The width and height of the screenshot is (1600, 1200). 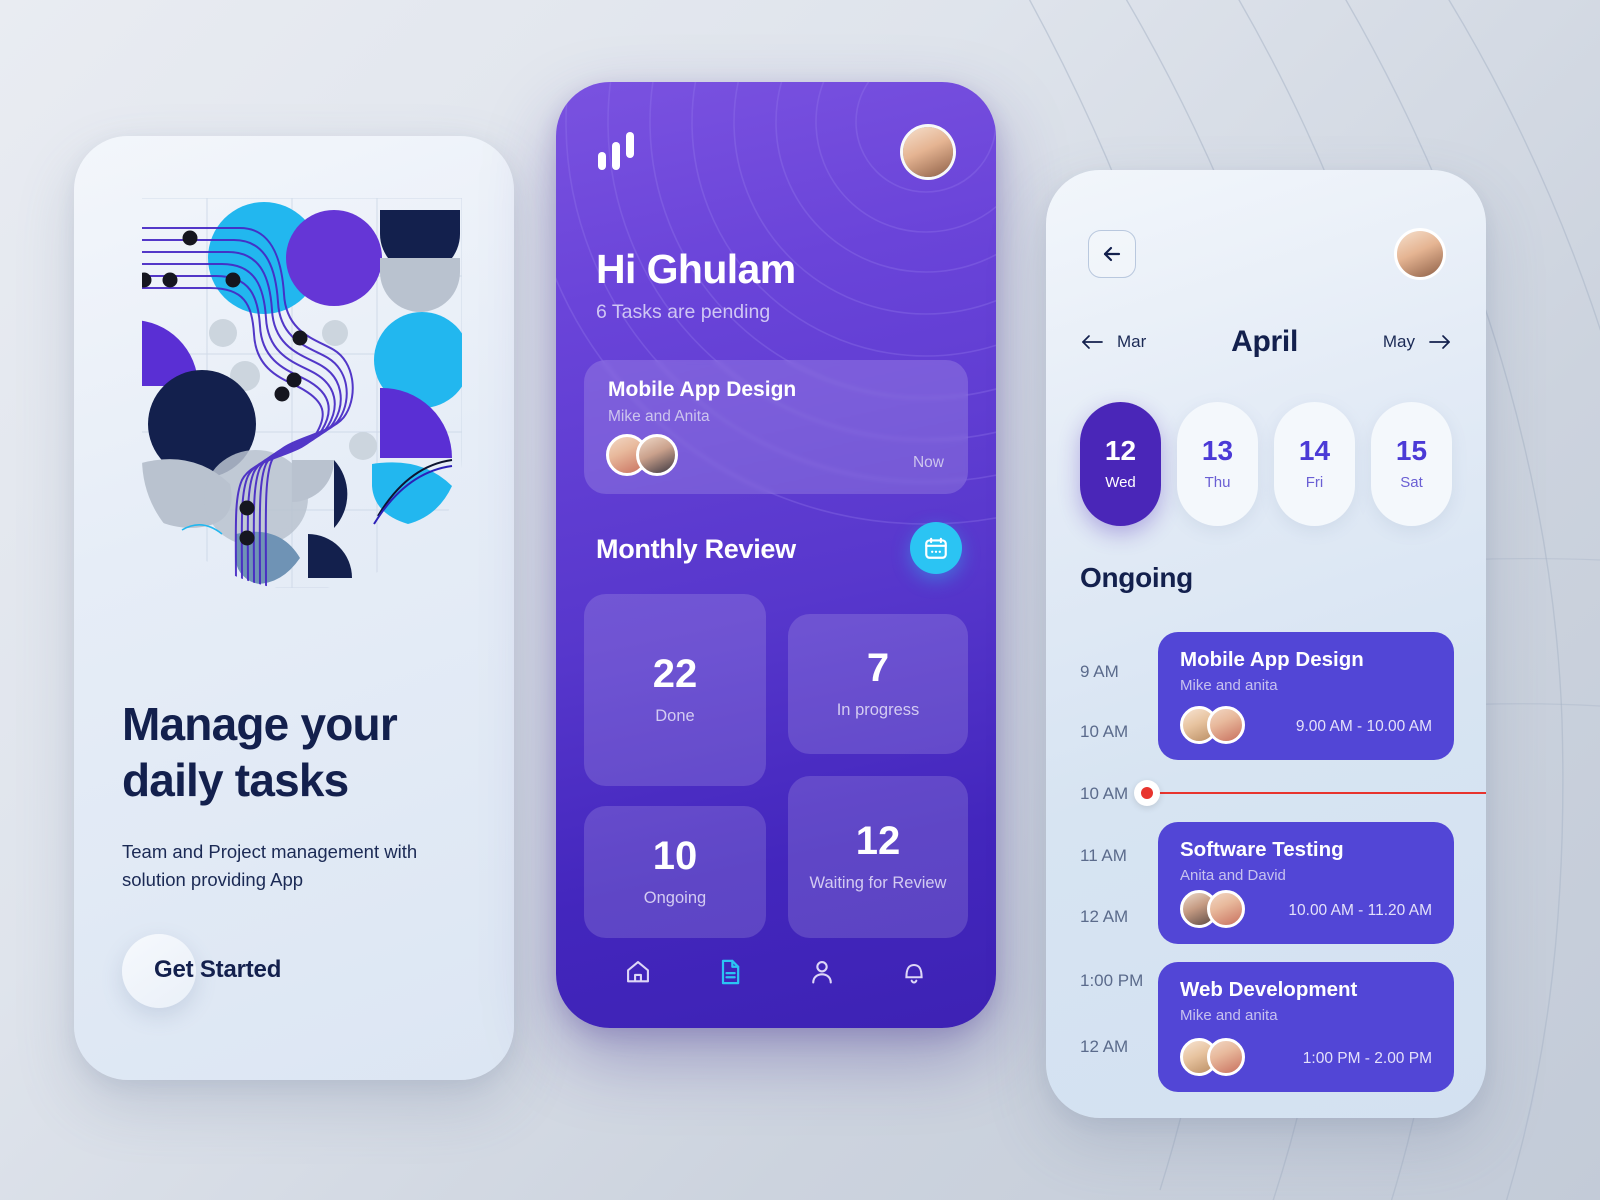 I want to click on greeting-title: Hi Ghulam, so click(x=696, y=269).